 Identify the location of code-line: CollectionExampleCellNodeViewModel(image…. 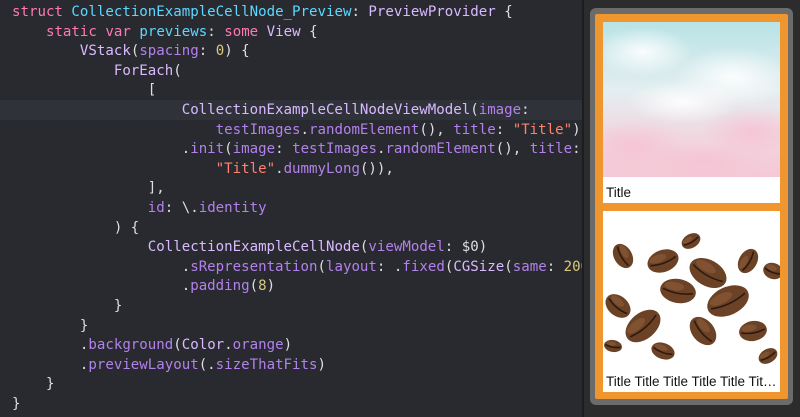
(291, 110).